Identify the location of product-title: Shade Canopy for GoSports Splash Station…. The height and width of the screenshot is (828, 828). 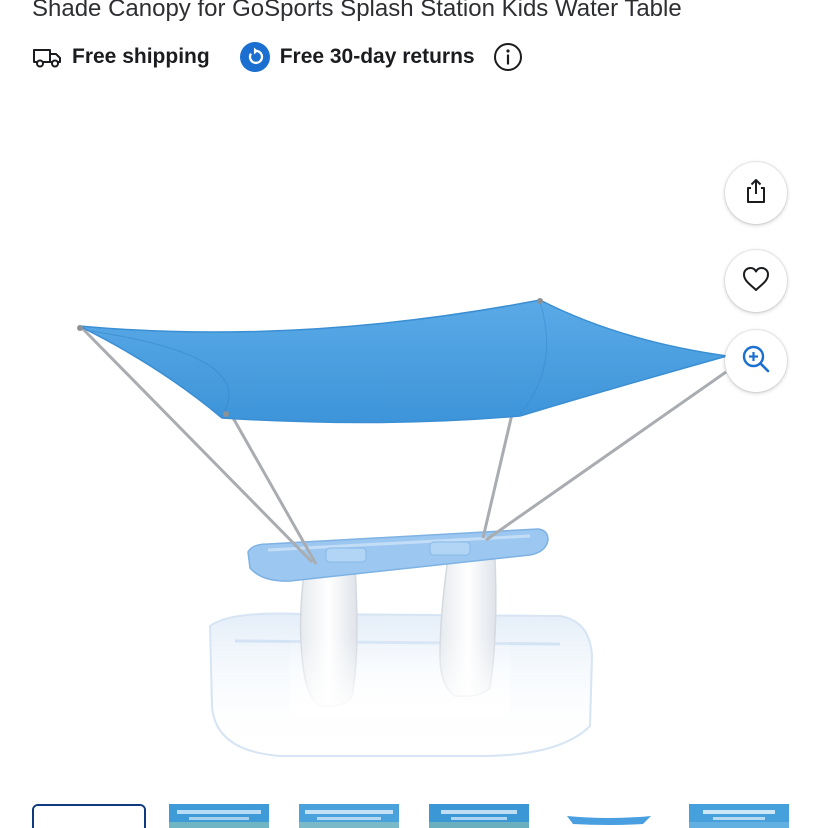
(357, 11).